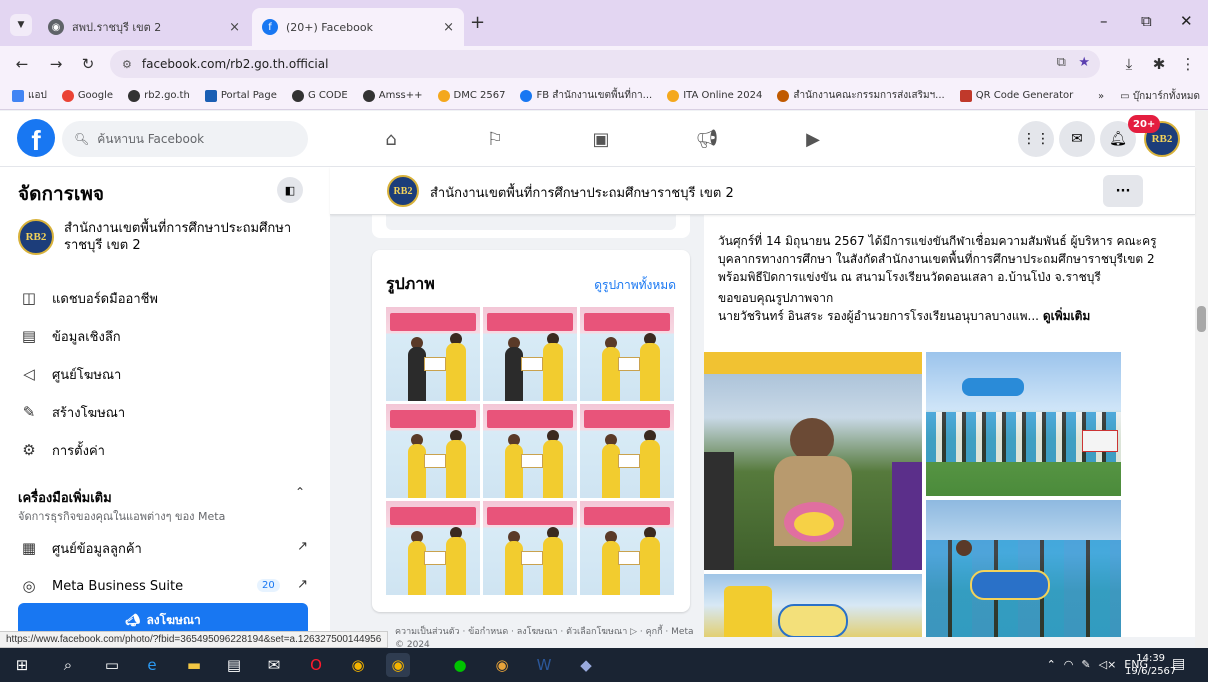 The width and height of the screenshot is (1208, 682). What do you see at coordinates (274, 665) in the screenshot?
I see `mail-icon: ✉` at bounding box center [274, 665].